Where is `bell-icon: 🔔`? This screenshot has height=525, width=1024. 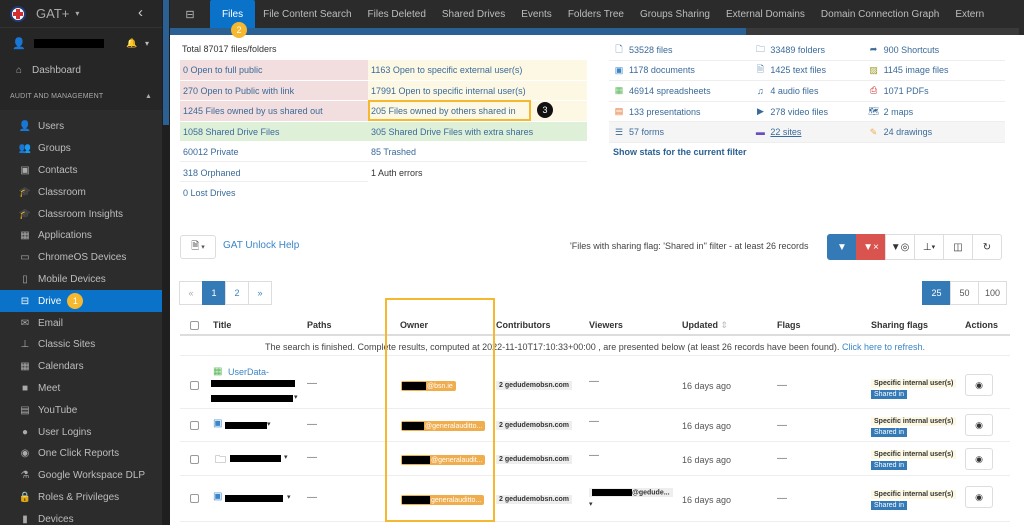
bell-icon: 🔔 is located at coordinates (131, 43).